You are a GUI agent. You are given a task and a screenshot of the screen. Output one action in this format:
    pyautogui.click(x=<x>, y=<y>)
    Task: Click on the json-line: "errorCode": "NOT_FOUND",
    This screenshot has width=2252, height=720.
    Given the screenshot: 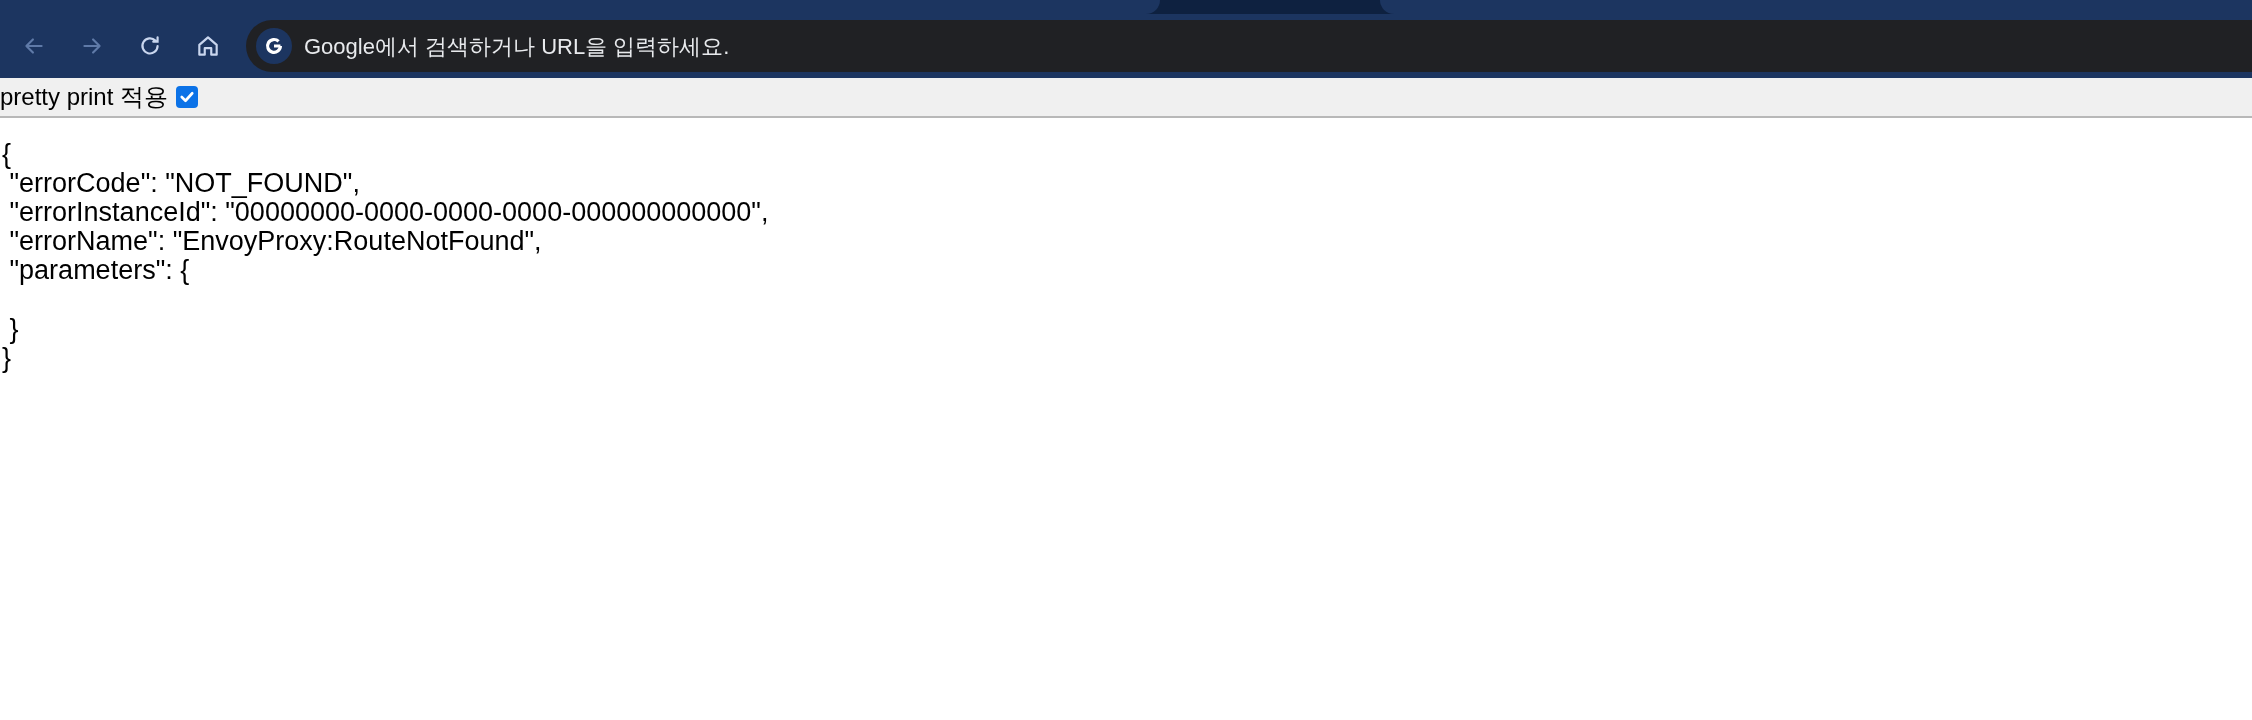 What is the action you would take?
    pyautogui.click(x=184, y=183)
    